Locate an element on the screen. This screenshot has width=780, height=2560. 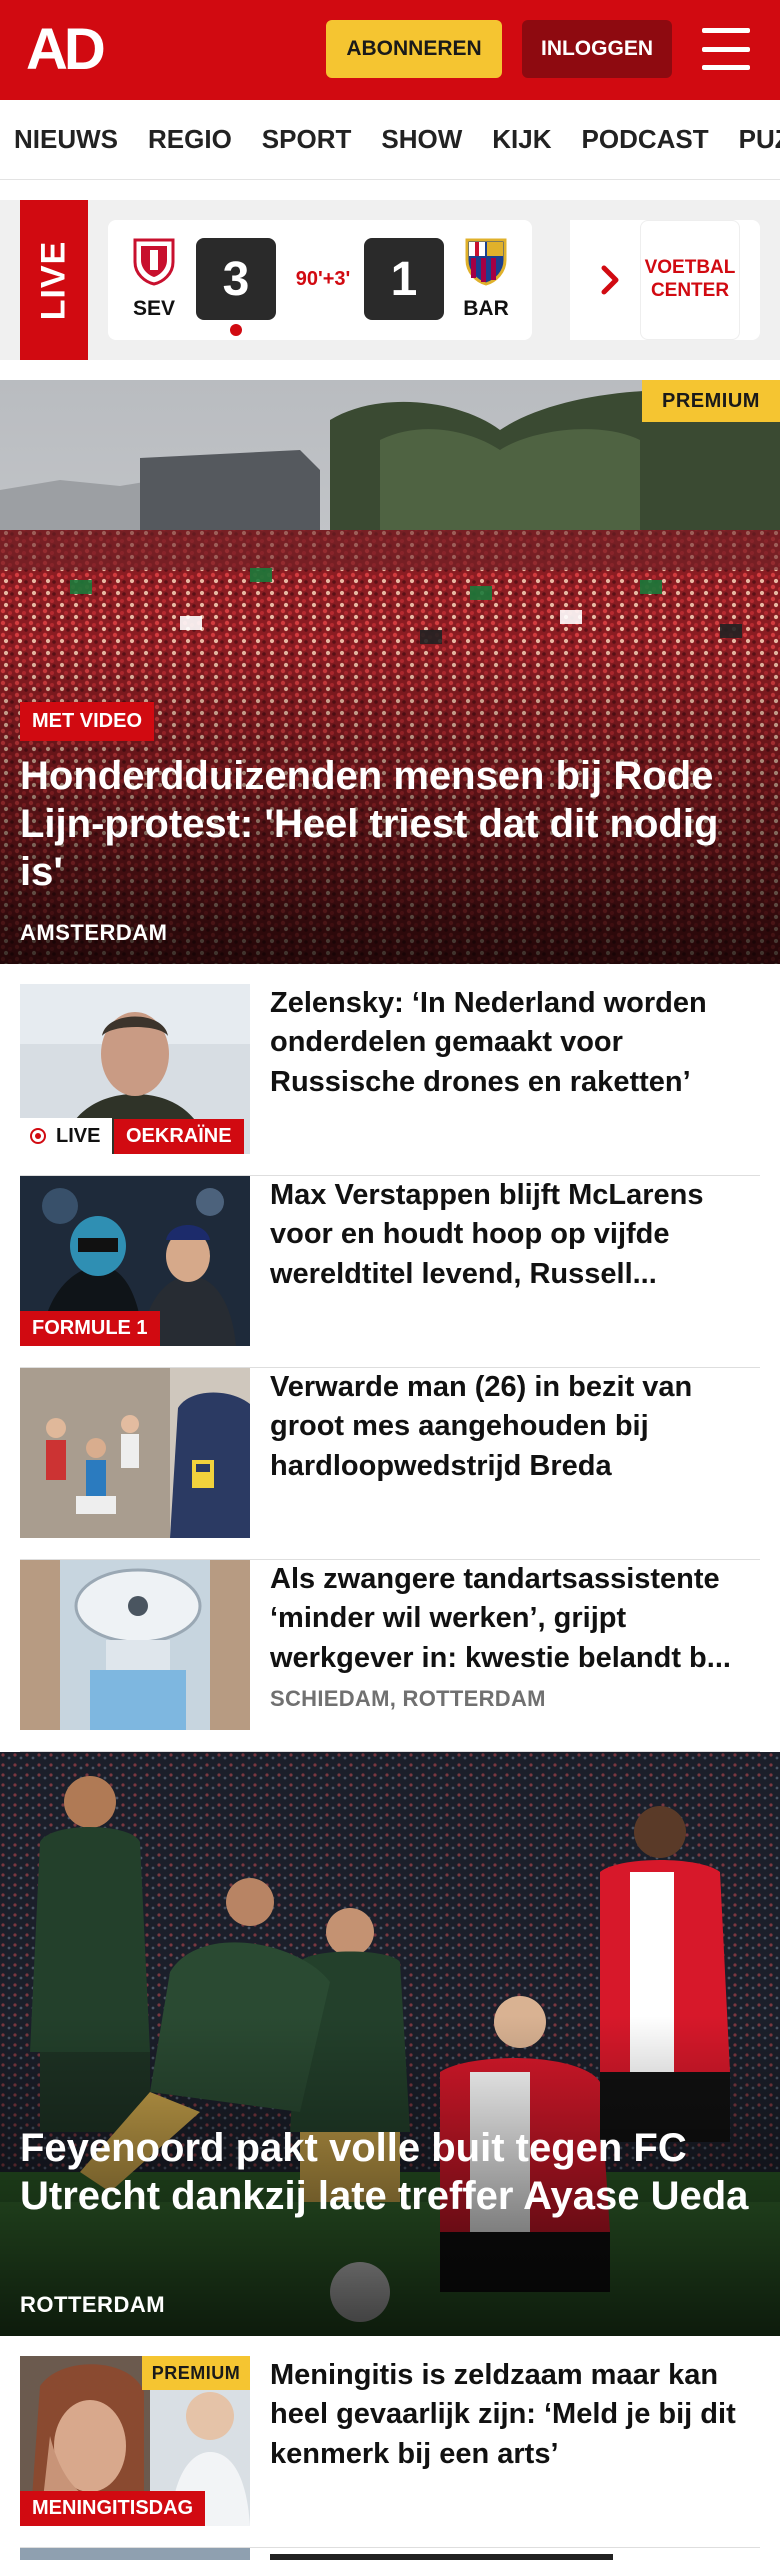
hardloop-police-image is located at coordinates (135, 1453).